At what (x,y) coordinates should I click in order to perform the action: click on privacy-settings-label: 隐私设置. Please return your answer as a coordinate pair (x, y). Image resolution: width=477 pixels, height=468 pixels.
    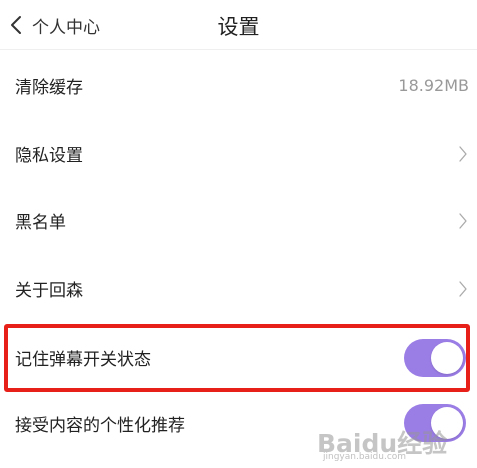
    Looking at the image, I should click on (49, 156).